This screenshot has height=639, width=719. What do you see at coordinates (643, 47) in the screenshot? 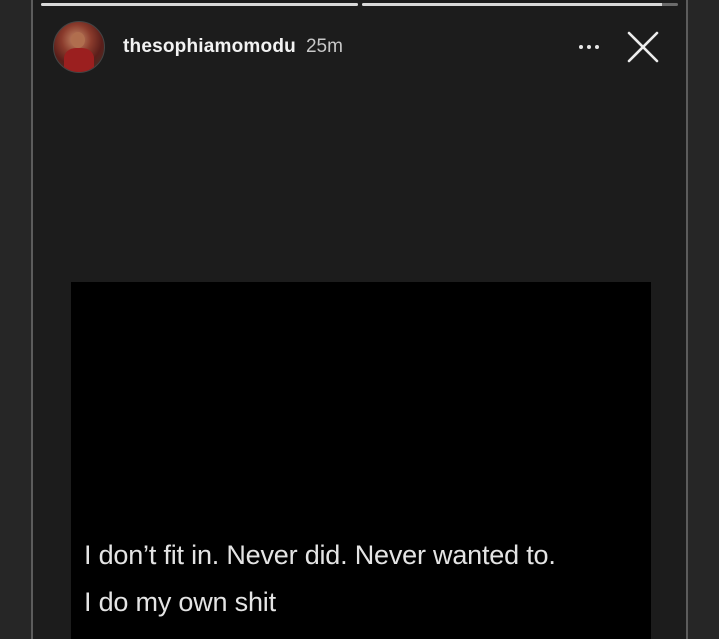
I see `close-icon` at bounding box center [643, 47].